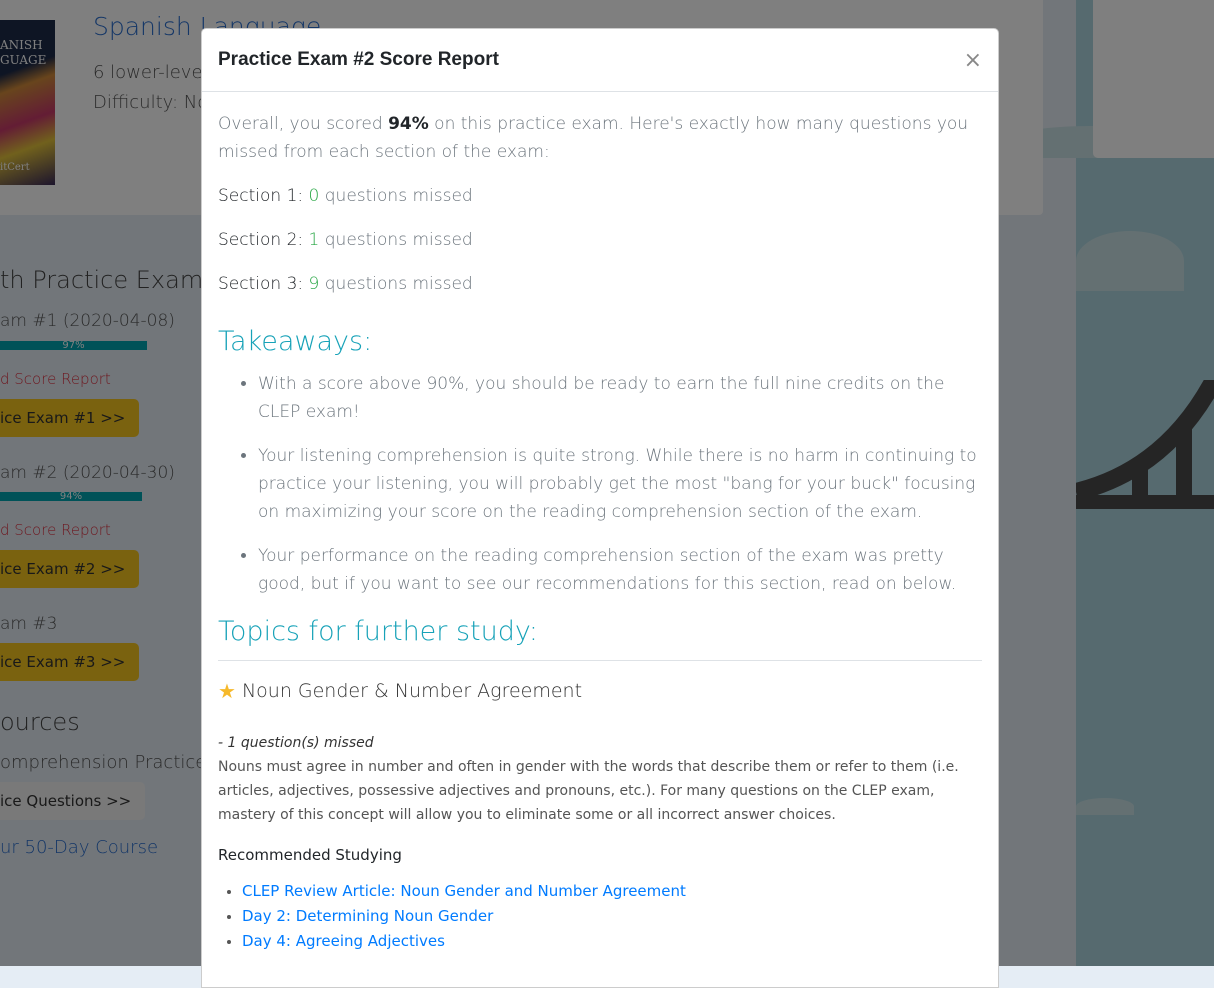 The image size is (1214, 988). I want to click on star-icon: ★, so click(227, 691).